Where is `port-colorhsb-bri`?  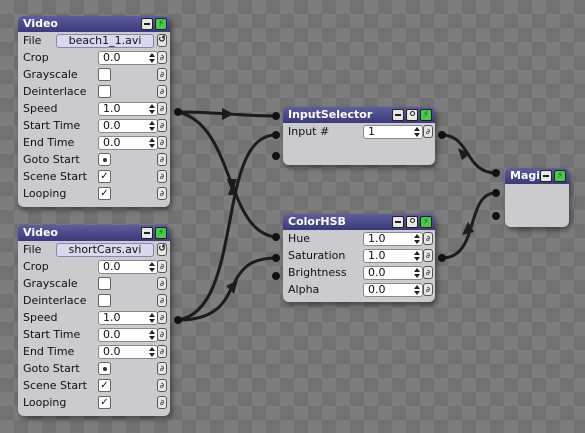
port-colorhsb-bri is located at coordinates (276, 276).